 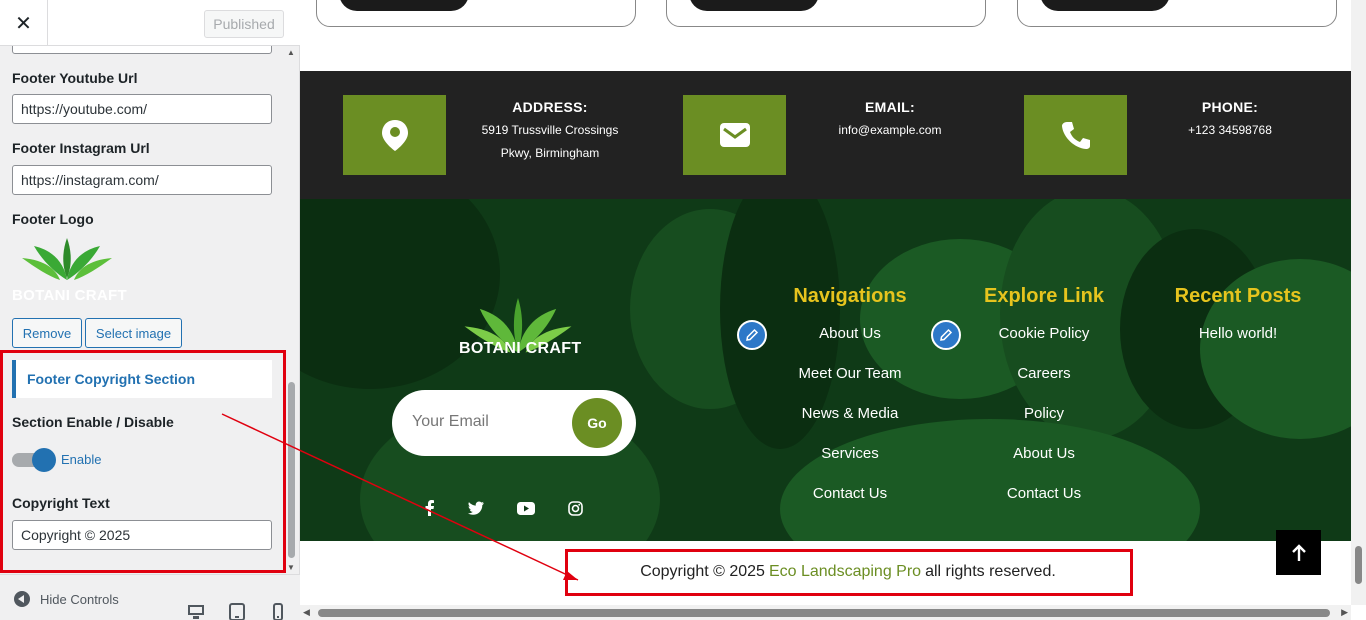 What do you see at coordinates (476, 508) in the screenshot?
I see `twitter-icon` at bounding box center [476, 508].